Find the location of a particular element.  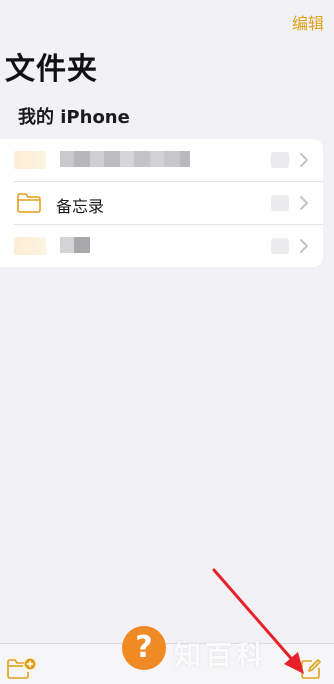

section-title-my-iphone: 我的 iPhone is located at coordinates (74, 117).